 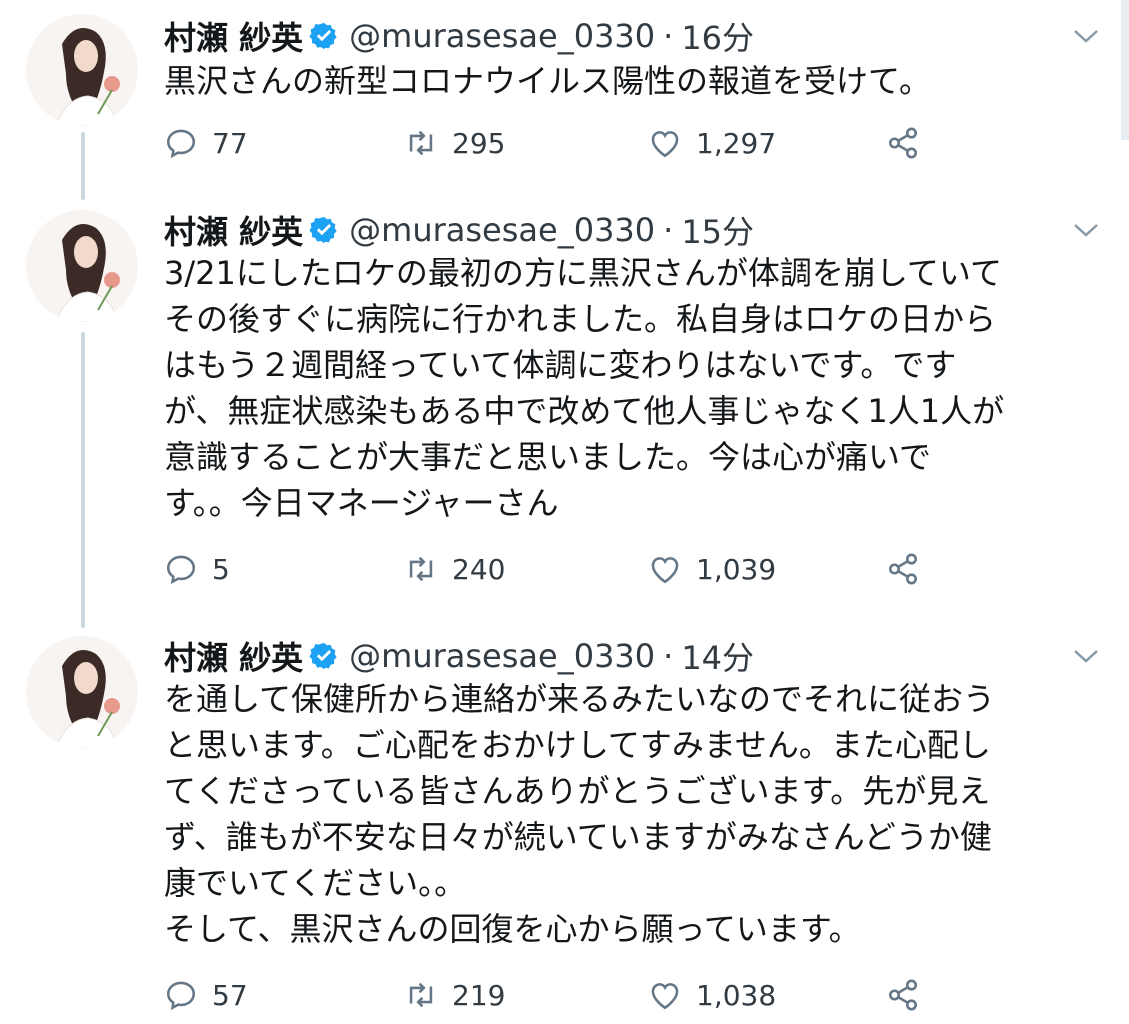 I want to click on like-button: 1,039, so click(x=712, y=569).